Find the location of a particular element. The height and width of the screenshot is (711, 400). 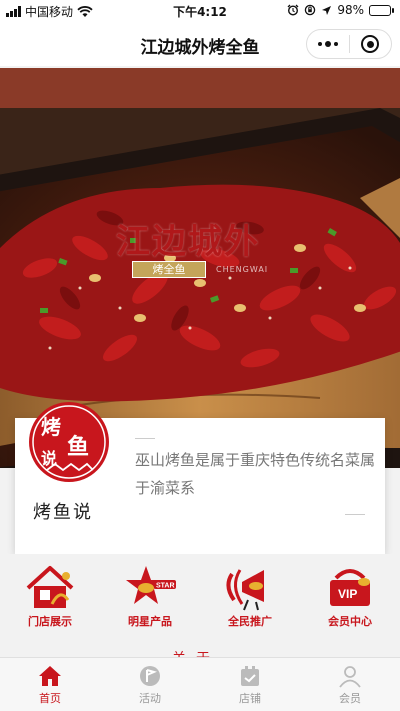

feature-grid: 门店展示 STAR 明星产品 全民推广 VIP 会员中心 is located at coordinates (200, 604).